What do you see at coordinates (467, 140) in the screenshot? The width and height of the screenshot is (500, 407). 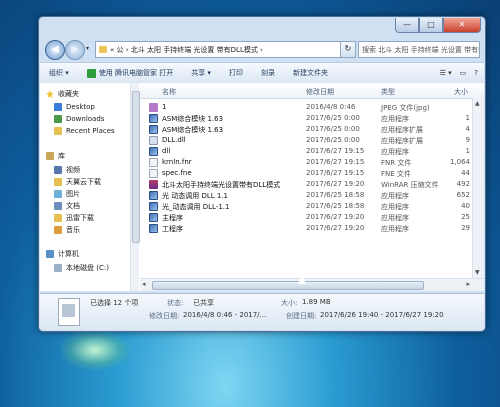 I see `file-size: 9` at bounding box center [467, 140].